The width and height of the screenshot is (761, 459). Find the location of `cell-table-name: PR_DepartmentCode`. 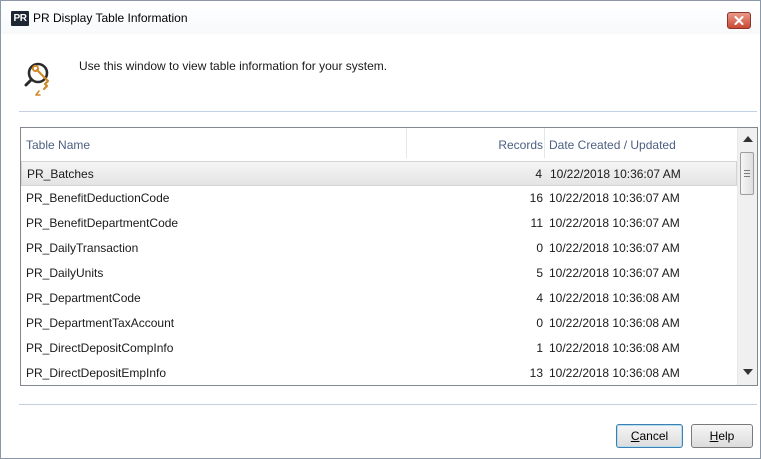

cell-table-name: PR_DepartmentCode is located at coordinates (83, 298).